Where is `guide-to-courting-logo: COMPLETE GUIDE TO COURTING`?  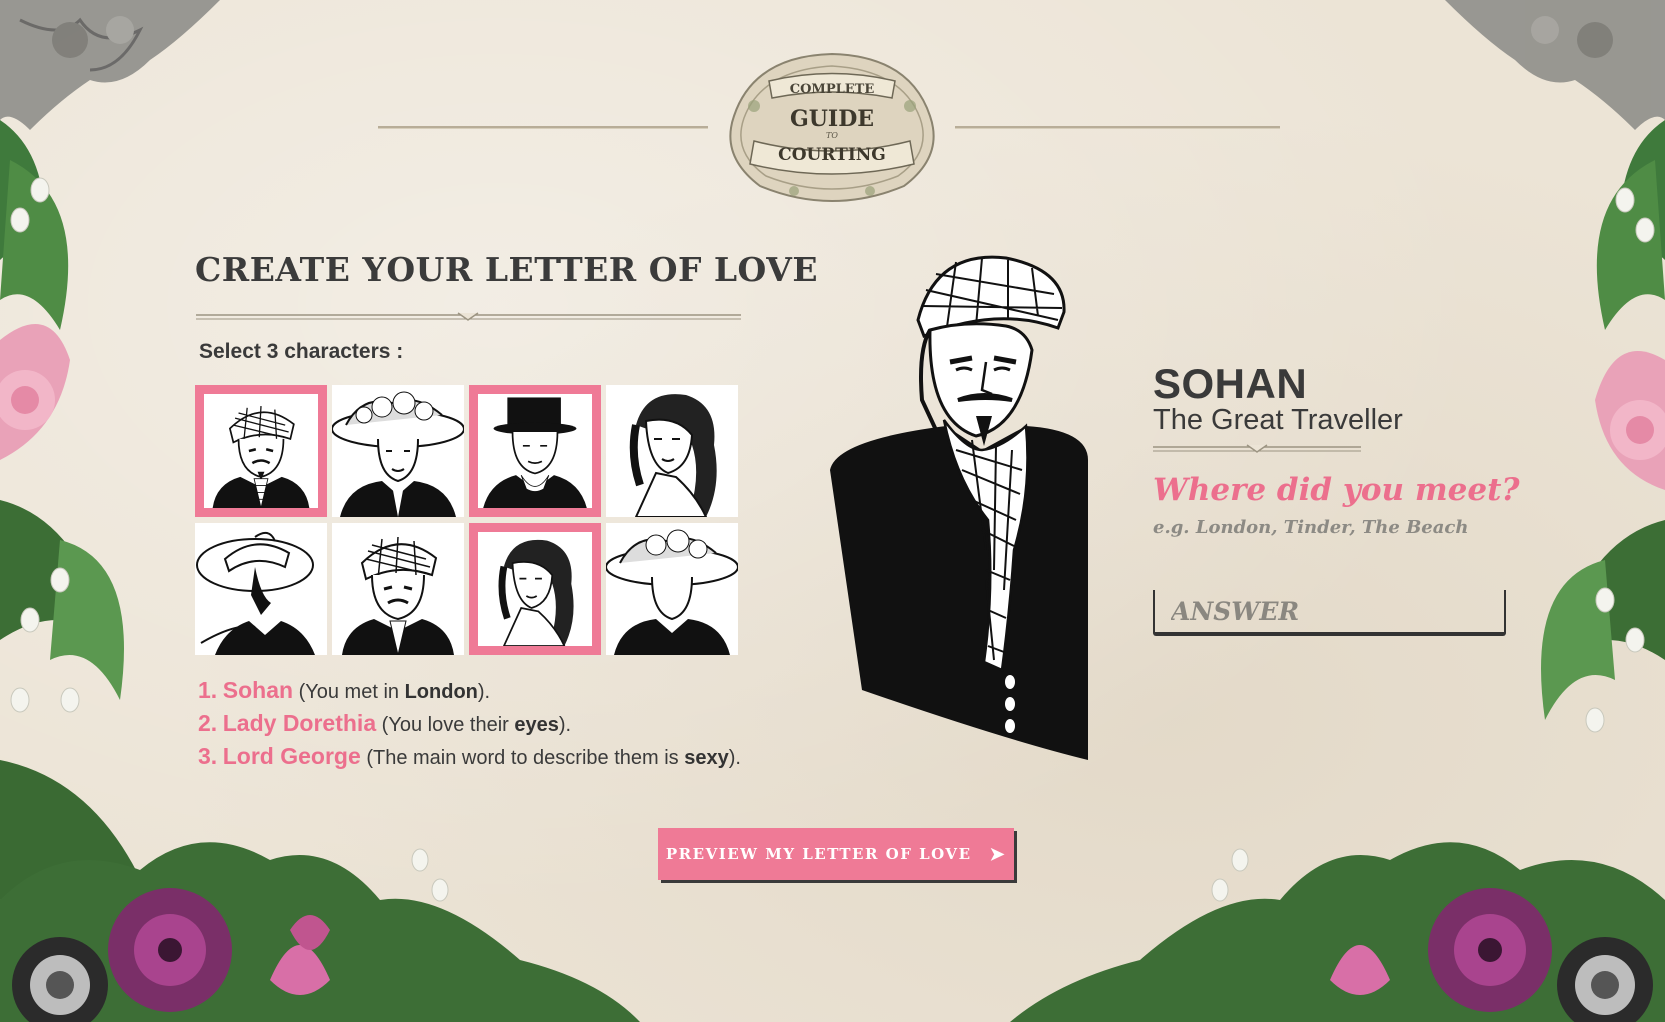 guide-to-courting-logo: COMPLETE GUIDE TO COURTING is located at coordinates (832, 125).